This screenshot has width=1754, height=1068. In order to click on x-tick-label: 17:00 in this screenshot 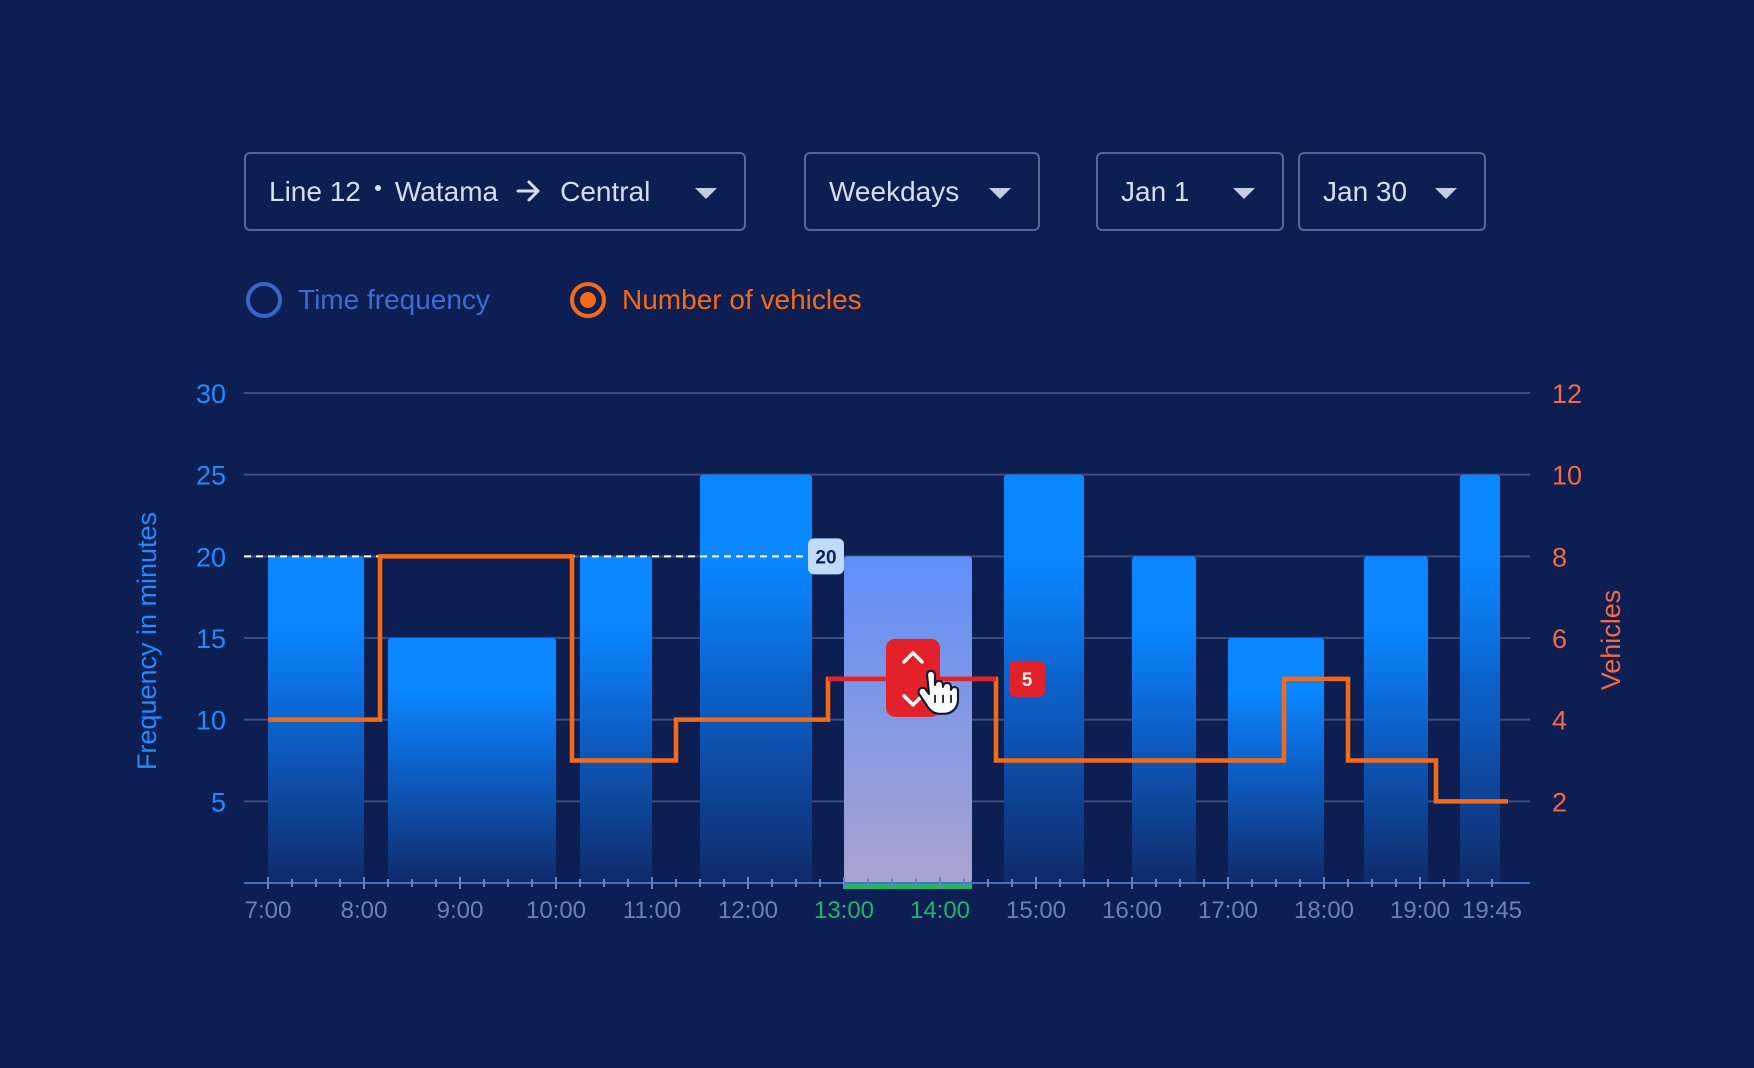, I will do `click(1228, 910)`.